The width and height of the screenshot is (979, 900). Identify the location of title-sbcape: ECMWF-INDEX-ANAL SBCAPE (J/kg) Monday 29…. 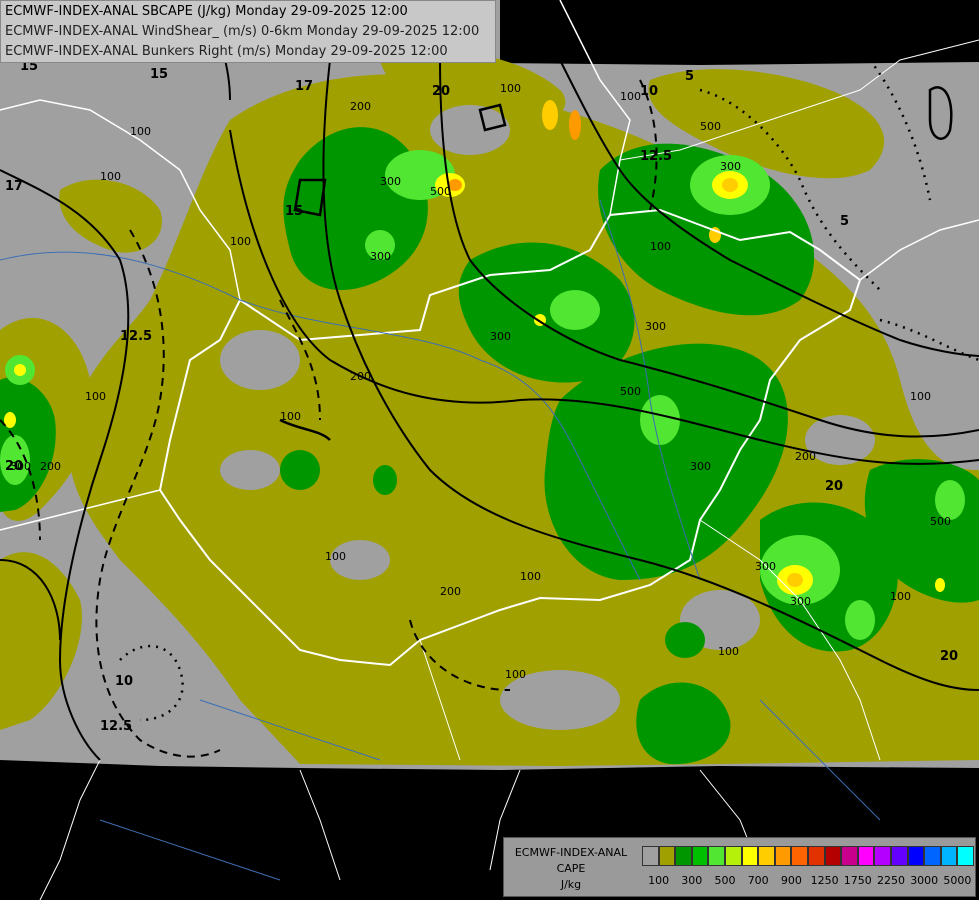
(206, 11).